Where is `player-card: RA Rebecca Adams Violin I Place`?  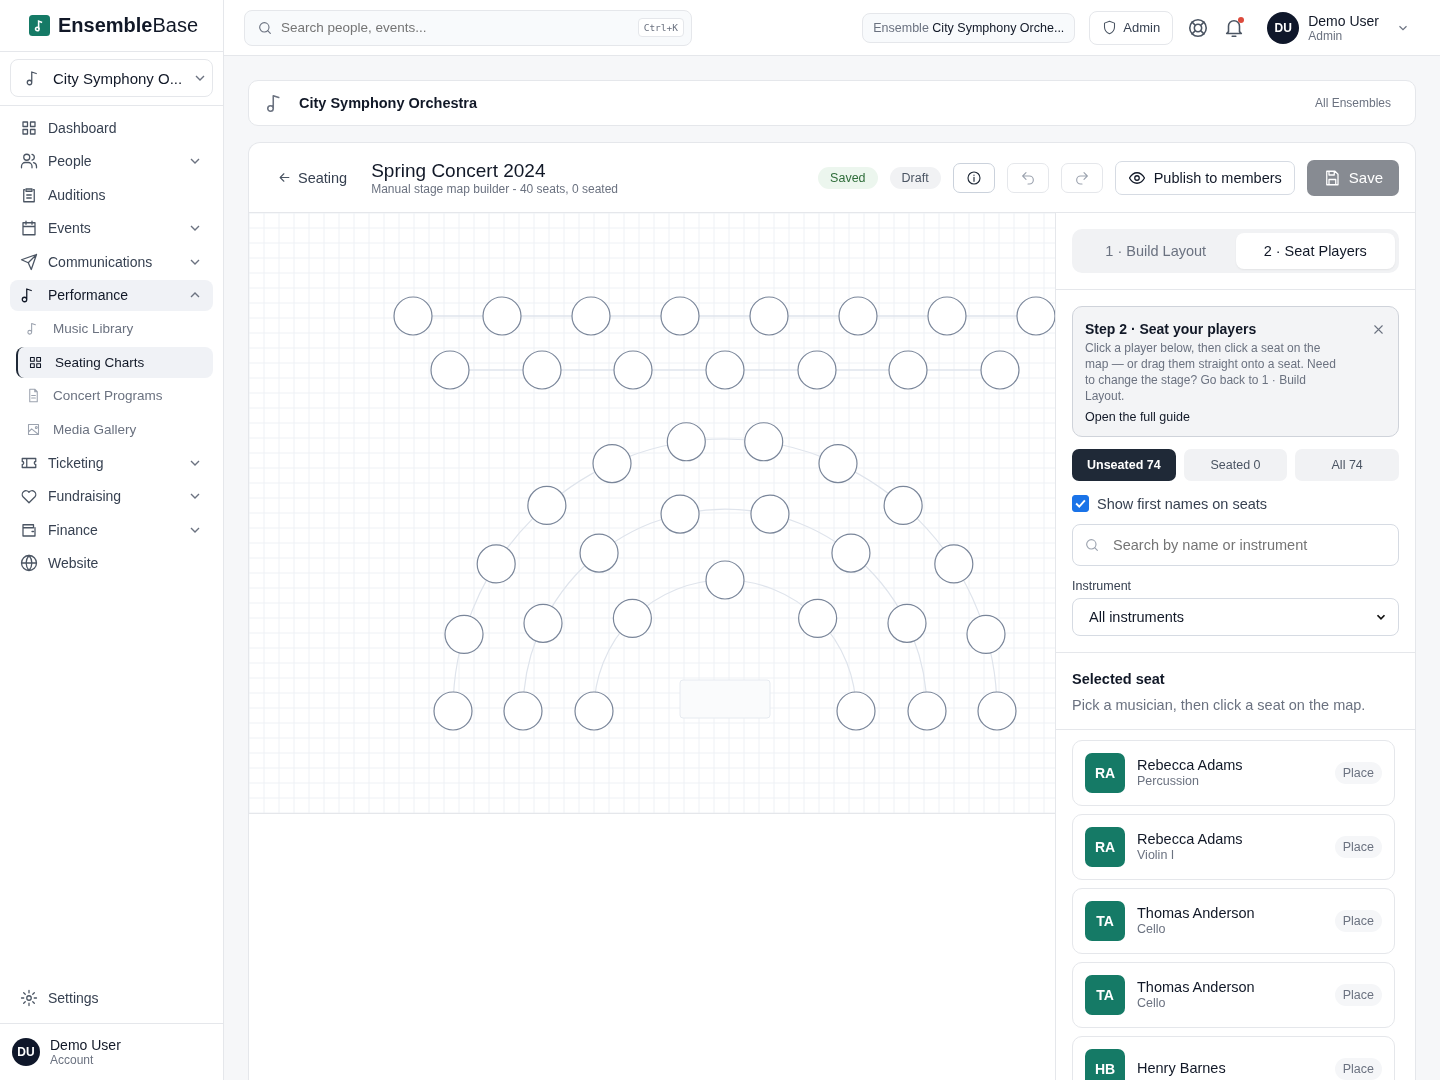 player-card: RA Rebecca Adams Violin I Place is located at coordinates (1233, 847).